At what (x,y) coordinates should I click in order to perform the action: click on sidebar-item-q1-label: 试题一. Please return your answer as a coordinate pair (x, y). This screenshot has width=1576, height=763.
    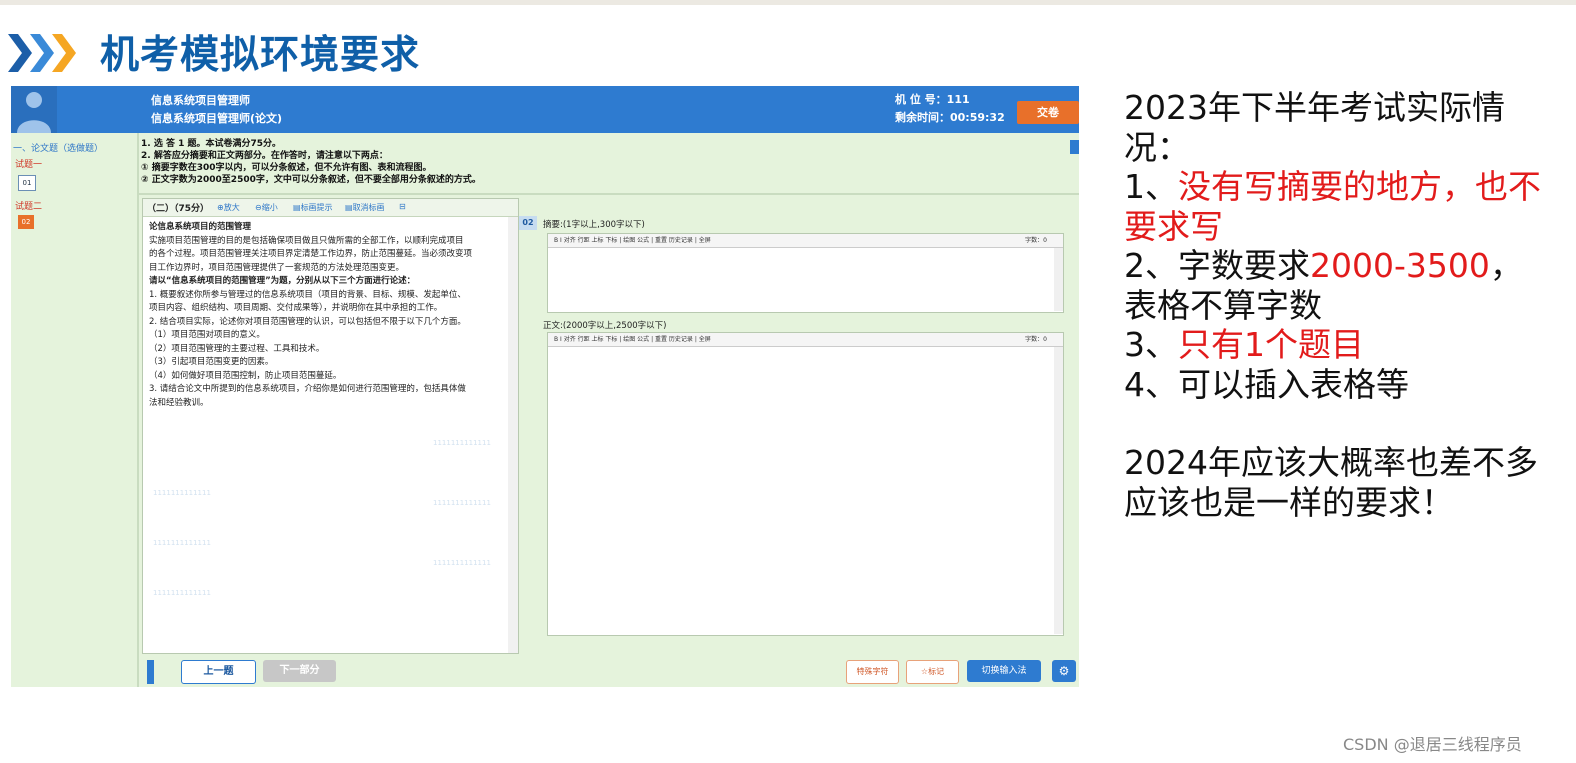
    Looking at the image, I should click on (29, 165).